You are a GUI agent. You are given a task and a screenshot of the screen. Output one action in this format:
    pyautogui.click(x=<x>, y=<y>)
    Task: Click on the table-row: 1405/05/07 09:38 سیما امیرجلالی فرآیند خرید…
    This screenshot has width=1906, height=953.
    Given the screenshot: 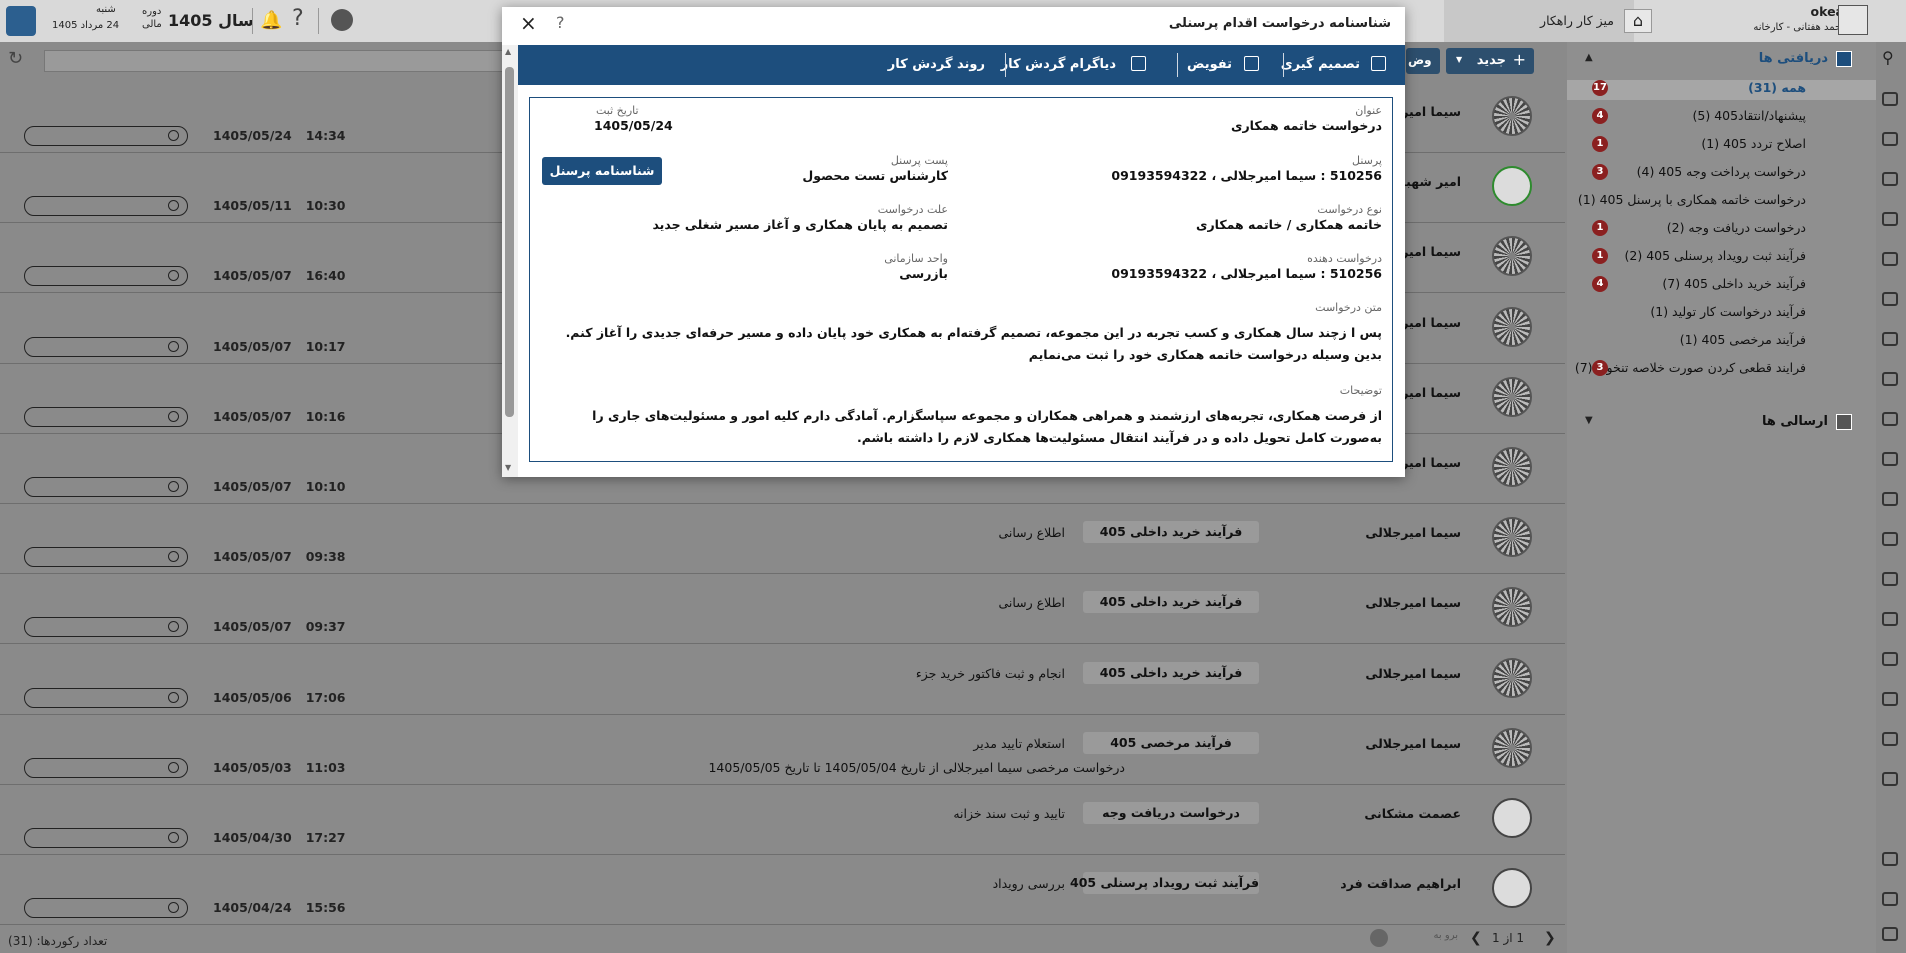 What is the action you would take?
    pyautogui.click(x=782, y=539)
    